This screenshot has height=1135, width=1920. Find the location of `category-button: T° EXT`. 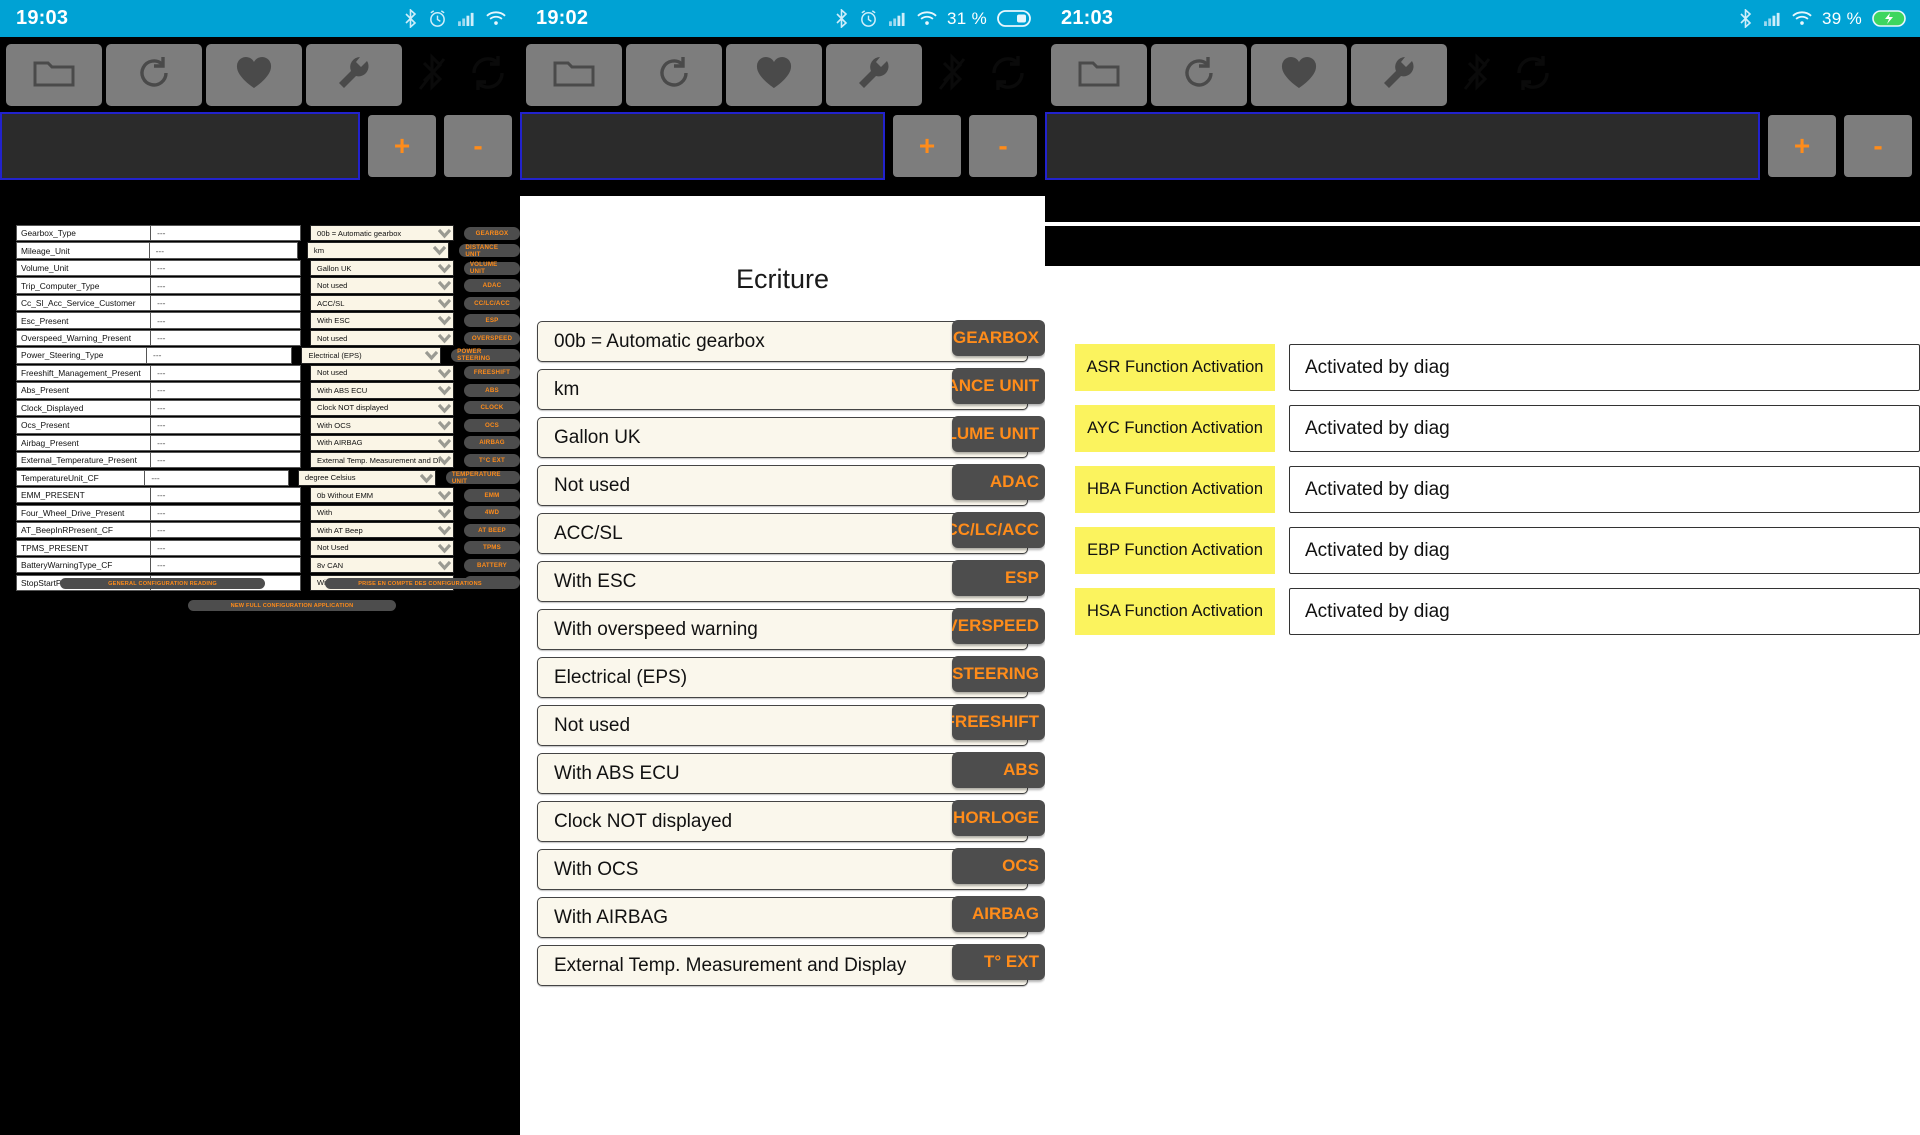

category-button: T° EXT is located at coordinates (998, 962).